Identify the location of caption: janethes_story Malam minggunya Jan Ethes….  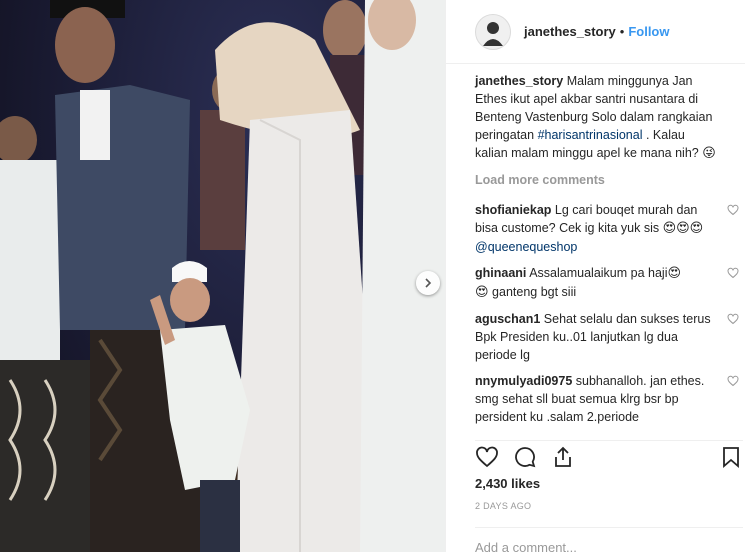
(609, 117).